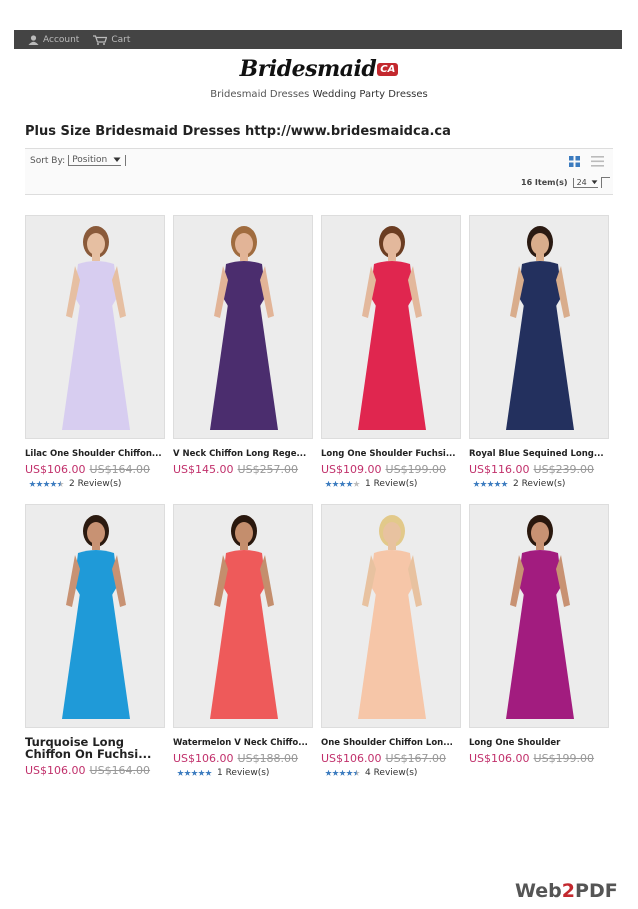  What do you see at coordinates (581, 182) in the screenshot?
I see `per-page-value: 24` at bounding box center [581, 182].